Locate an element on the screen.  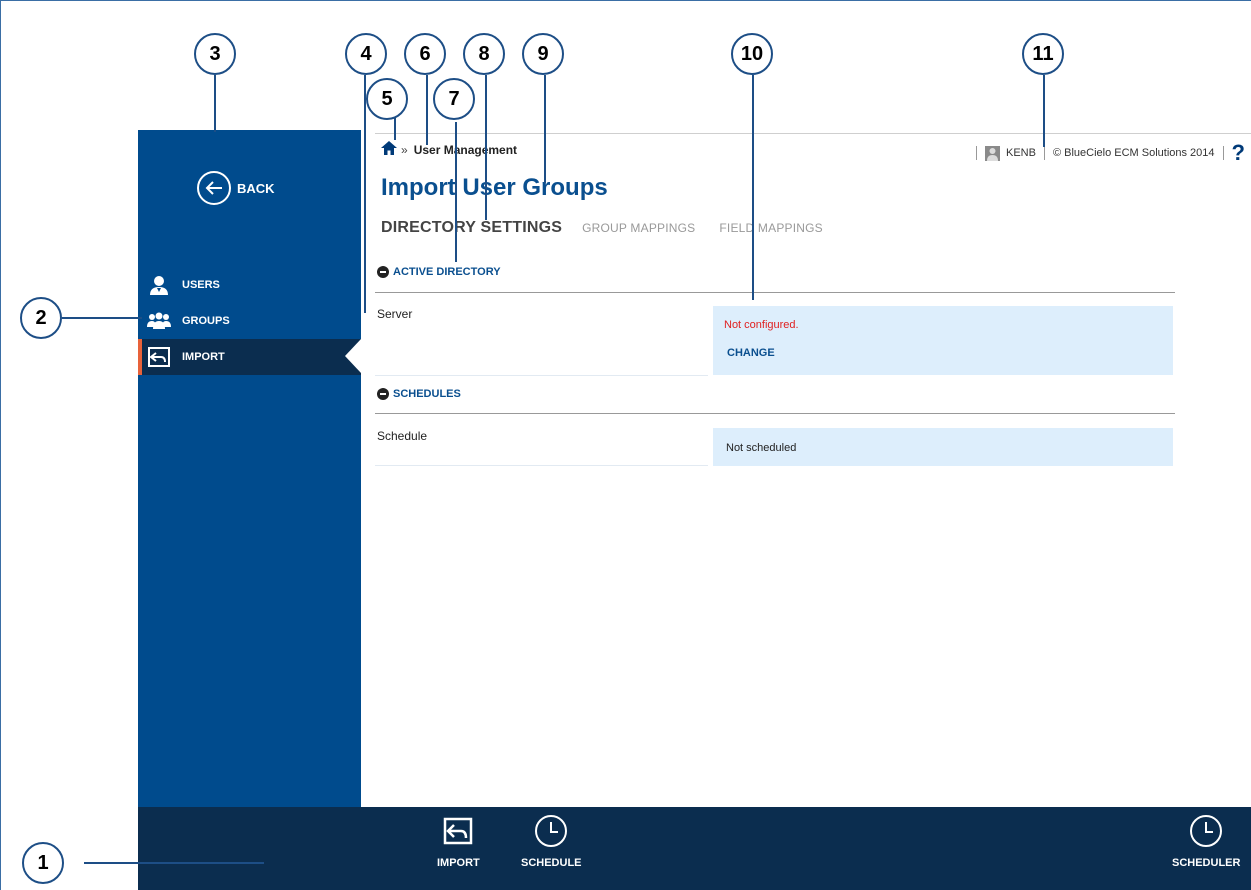
callout-badge: 11 is located at coordinates (1043, 54).